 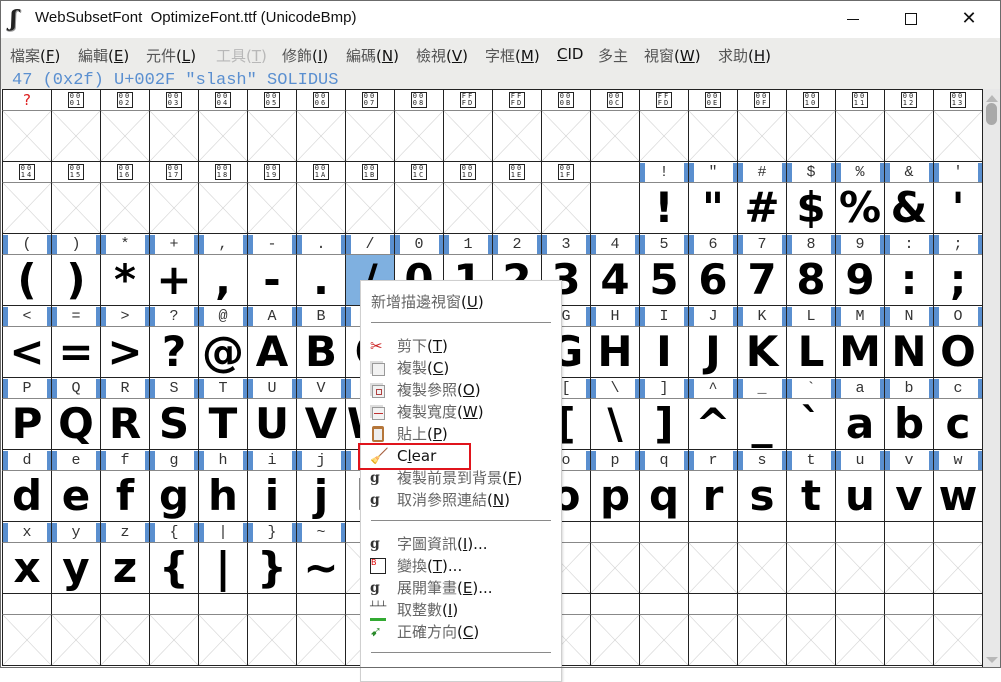 What do you see at coordinates (761, 341) in the screenshot?
I see `glyph-cell: KK` at bounding box center [761, 341].